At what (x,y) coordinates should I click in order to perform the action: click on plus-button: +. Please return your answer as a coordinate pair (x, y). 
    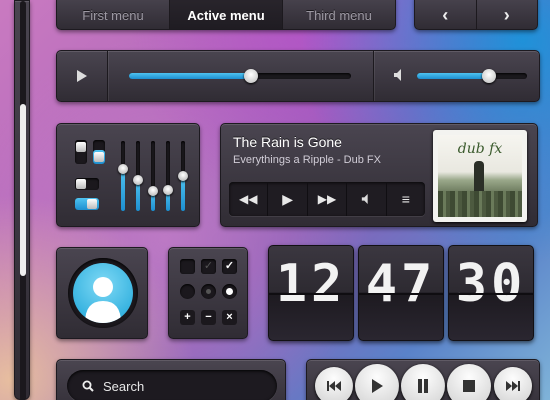
    Looking at the image, I should click on (187, 317).